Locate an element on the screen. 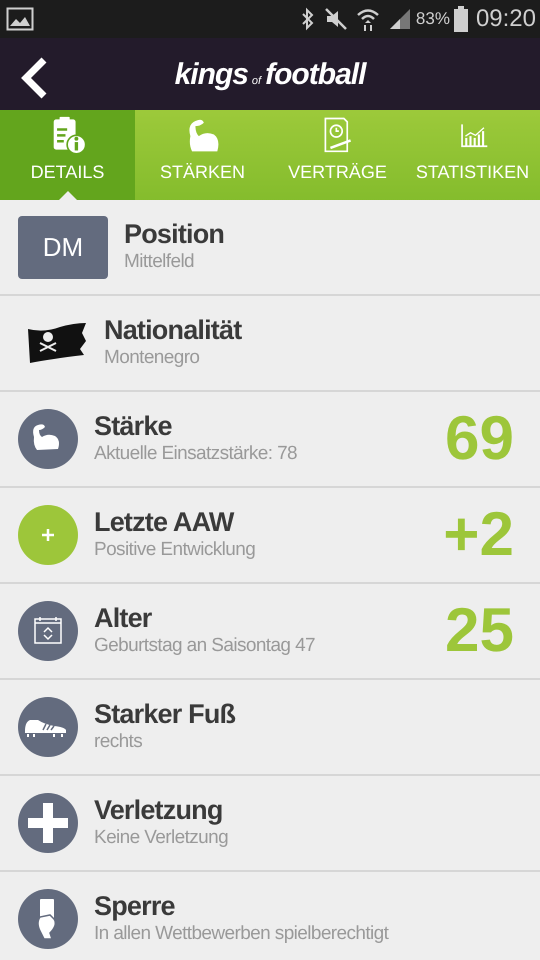  row-subtitle: Geburtstag an Saisontag 47 is located at coordinates (205, 646).